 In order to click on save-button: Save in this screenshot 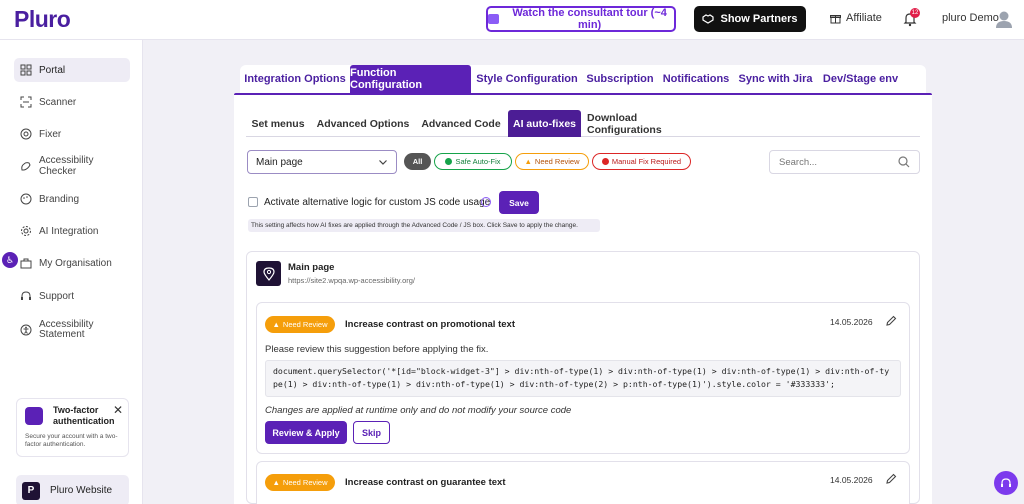, I will do `click(519, 202)`.